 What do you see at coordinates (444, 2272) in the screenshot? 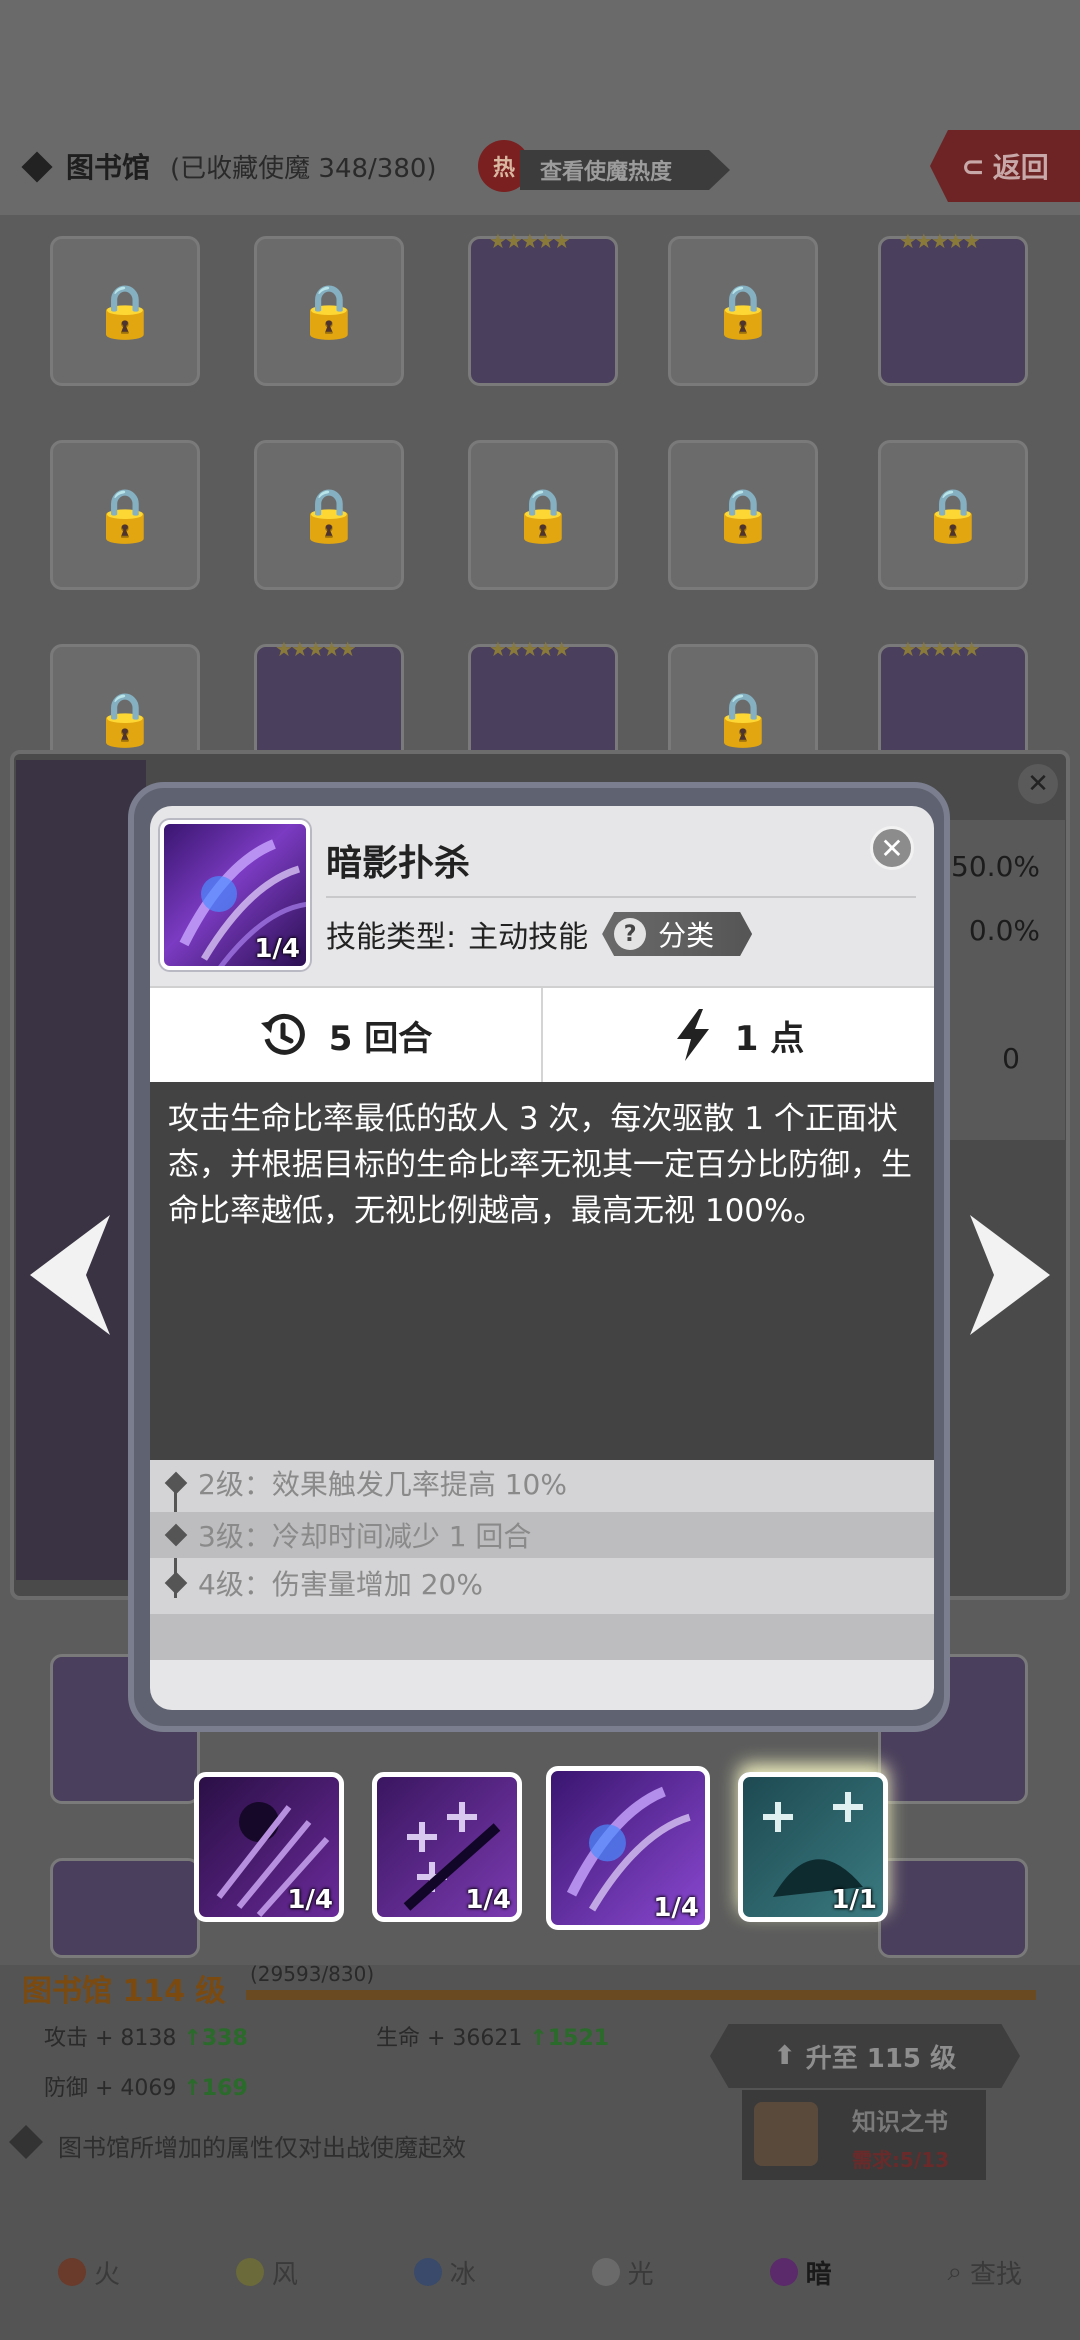
I see `tab-ice: 冰` at bounding box center [444, 2272].